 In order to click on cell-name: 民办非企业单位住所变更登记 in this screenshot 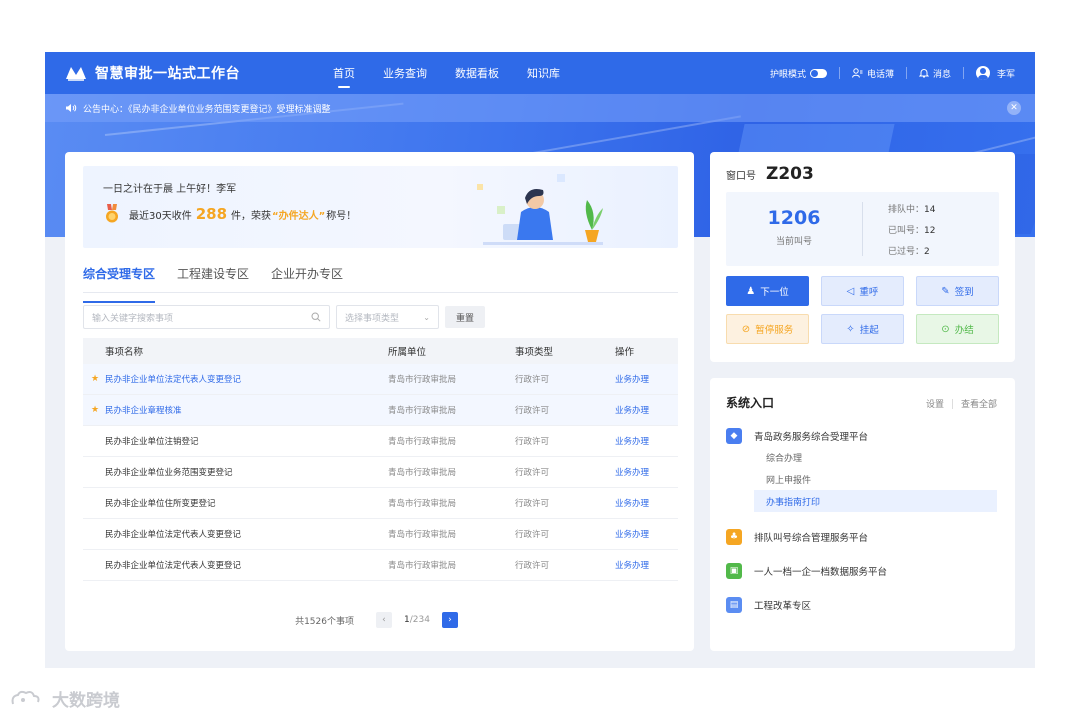, I will do `click(235, 503)`.